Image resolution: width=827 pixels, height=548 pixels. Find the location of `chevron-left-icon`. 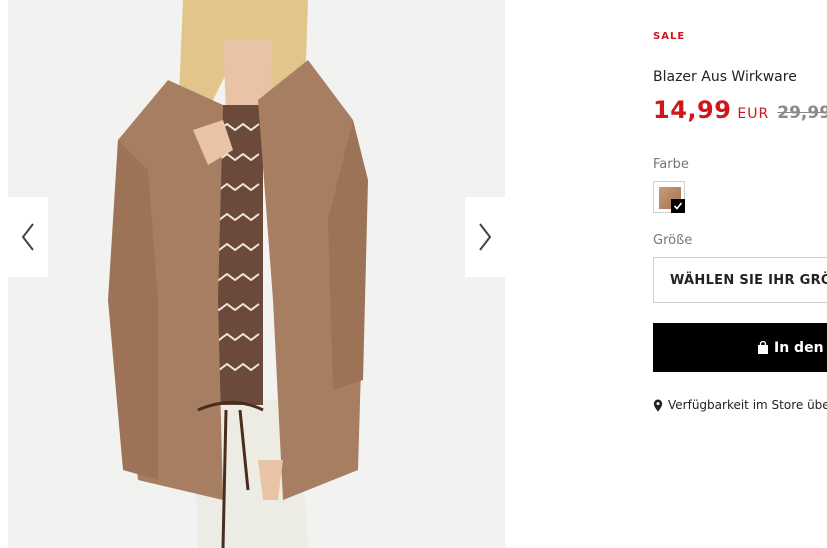

chevron-left-icon is located at coordinates (27, 237).